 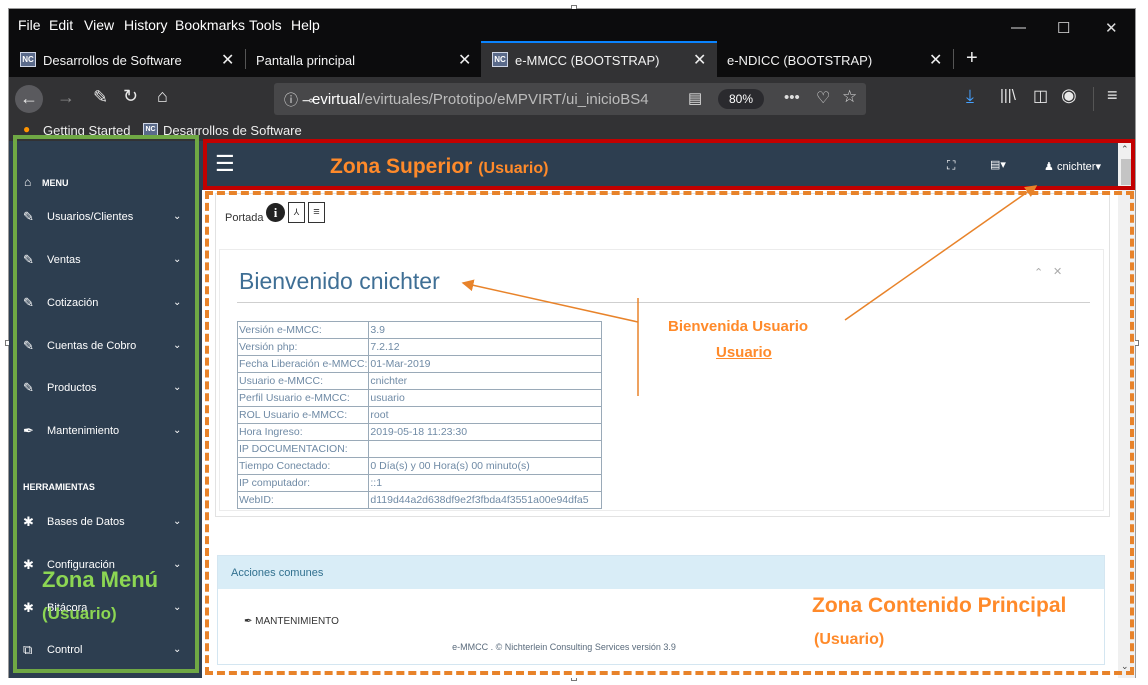 What do you see at coordinates (941, 253) in the screenshot?
I see `arrow-to-user` at bounding box center [941, 253].